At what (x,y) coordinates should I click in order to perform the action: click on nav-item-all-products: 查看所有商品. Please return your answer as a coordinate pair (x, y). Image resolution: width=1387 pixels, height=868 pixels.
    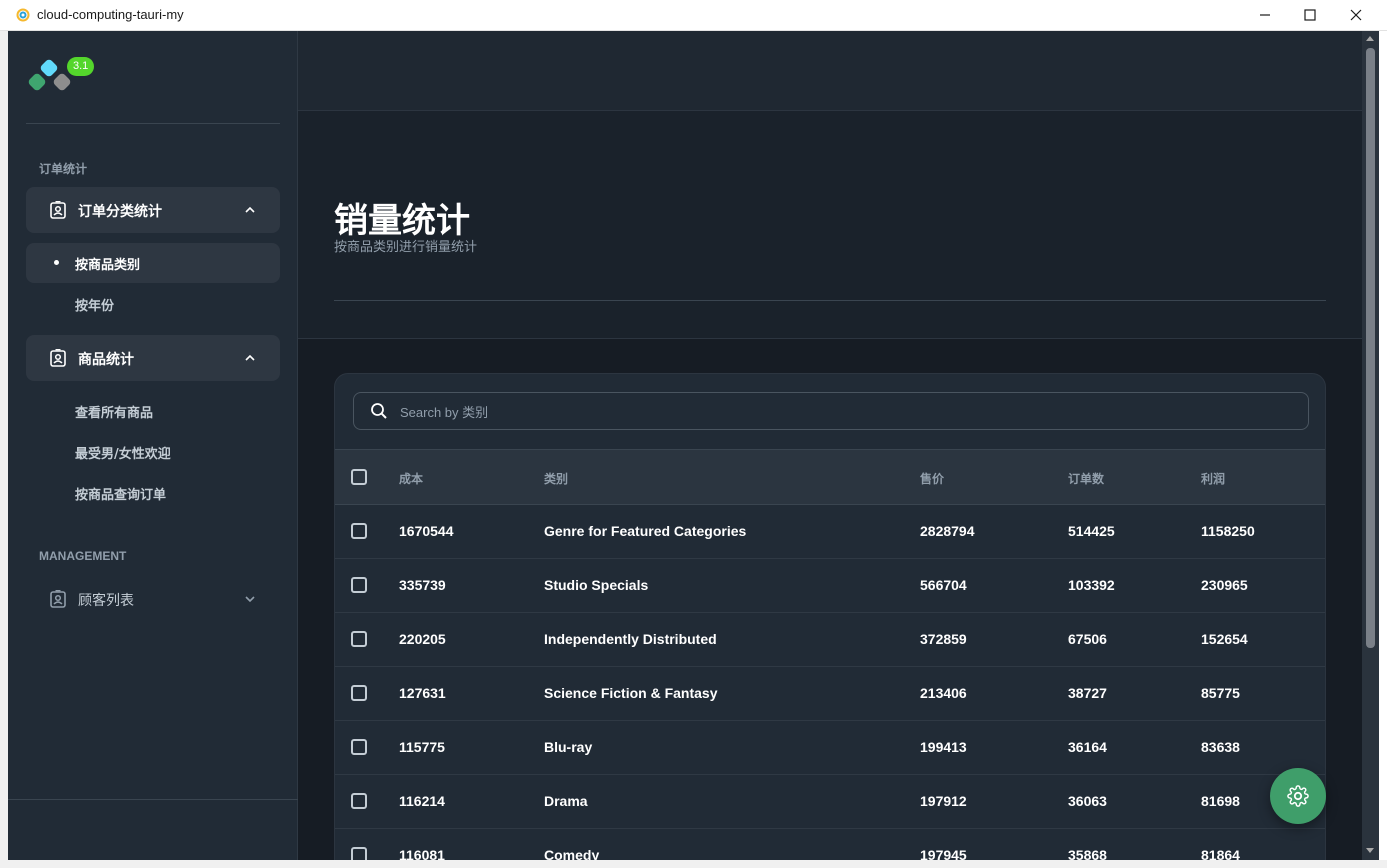
    Looking at the image, I should click on (153, 411).